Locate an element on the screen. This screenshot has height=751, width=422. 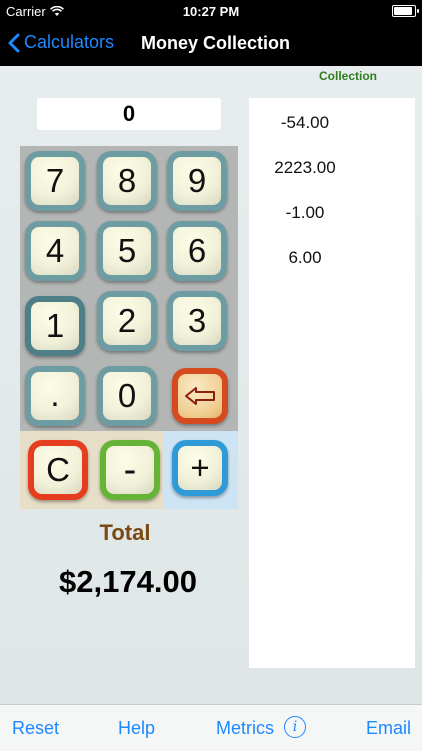
back-button: Calculators is located at coordinates (61, 42).